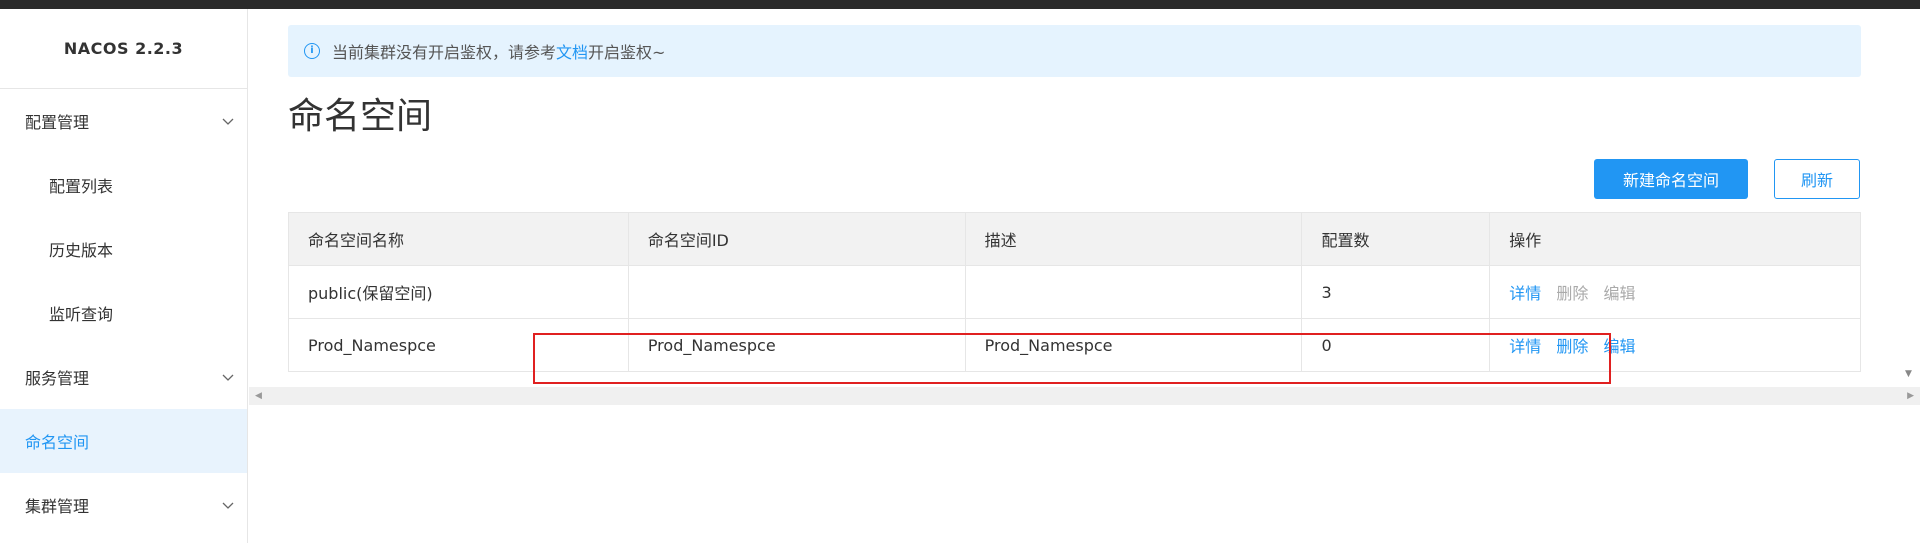 This screenshot has height=543, width=1920. I want to click on top-bar, so click(960, 4).